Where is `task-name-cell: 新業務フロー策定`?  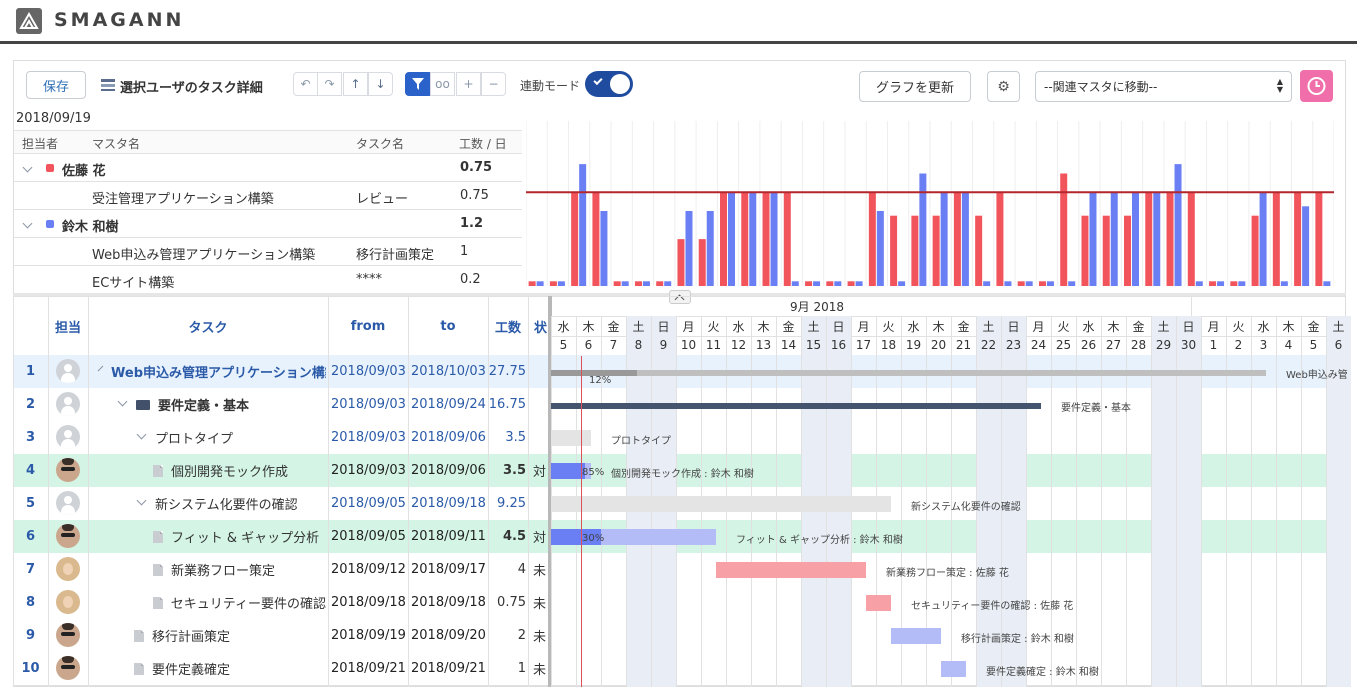 task-name-cell: 新業務フロー策定 is located at coordinates (239, 569).